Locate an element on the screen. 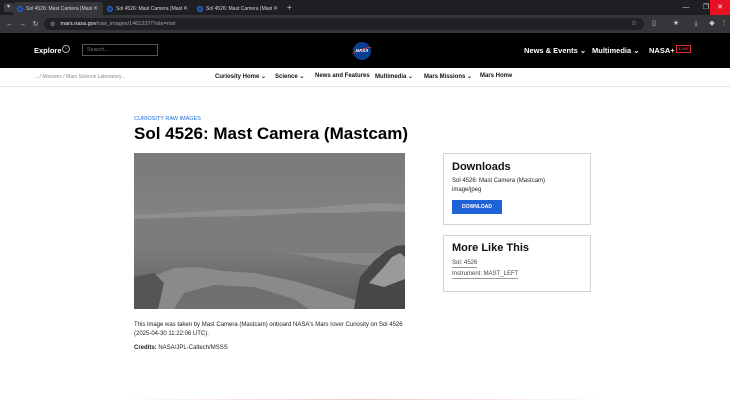  more-link-sol: Sol: 4526 is located at coordinates (465, 264).